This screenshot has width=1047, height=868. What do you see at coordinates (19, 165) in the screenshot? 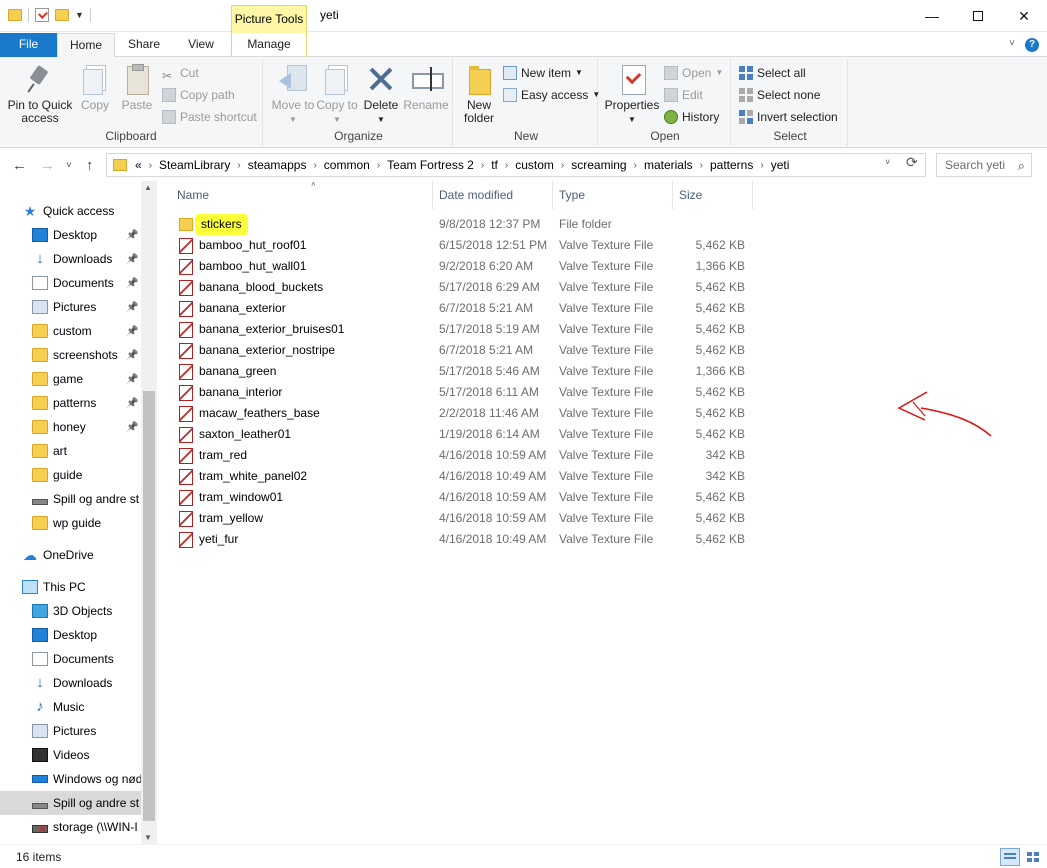
I see `back-arrow-icon: ←` at bounding box center [19, 165].